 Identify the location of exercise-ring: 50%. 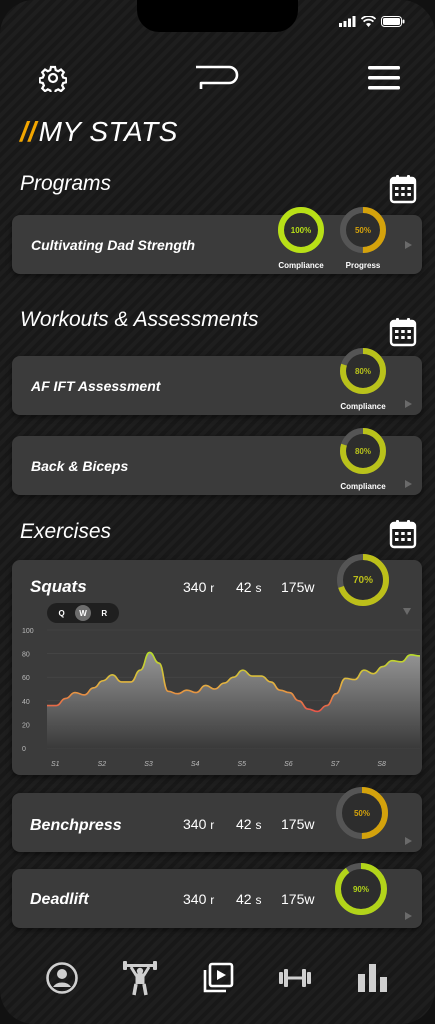
(362, 813).